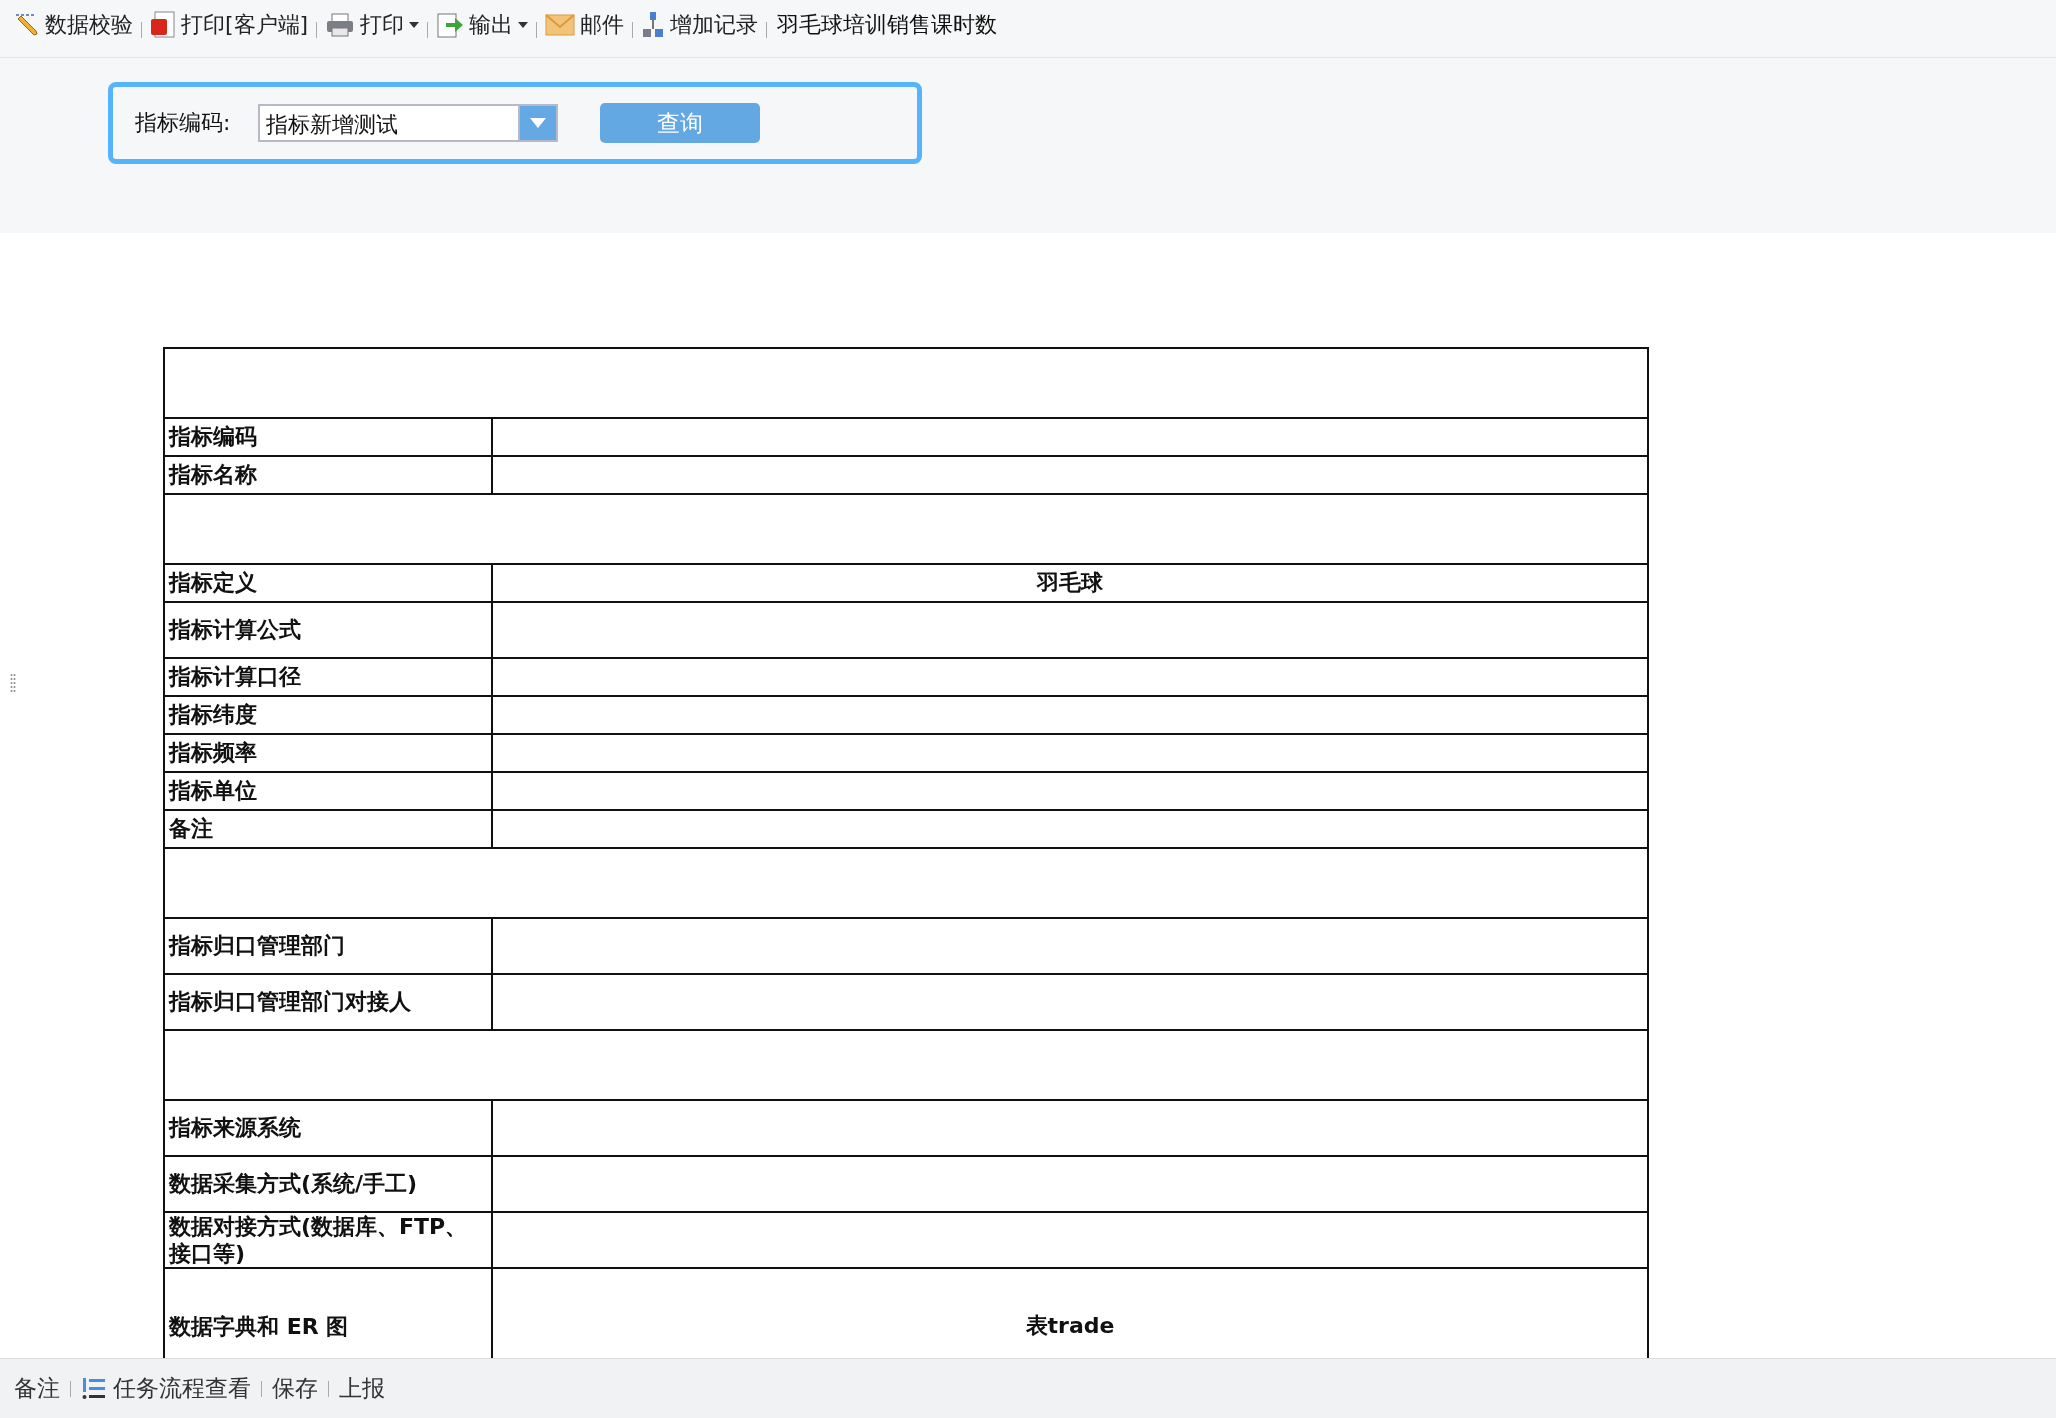 This screenshot has height=1418, width=2056. Describe the element at coordinates (329, 475) in the screenshot. I see `row-label: 指标名称` at that location.